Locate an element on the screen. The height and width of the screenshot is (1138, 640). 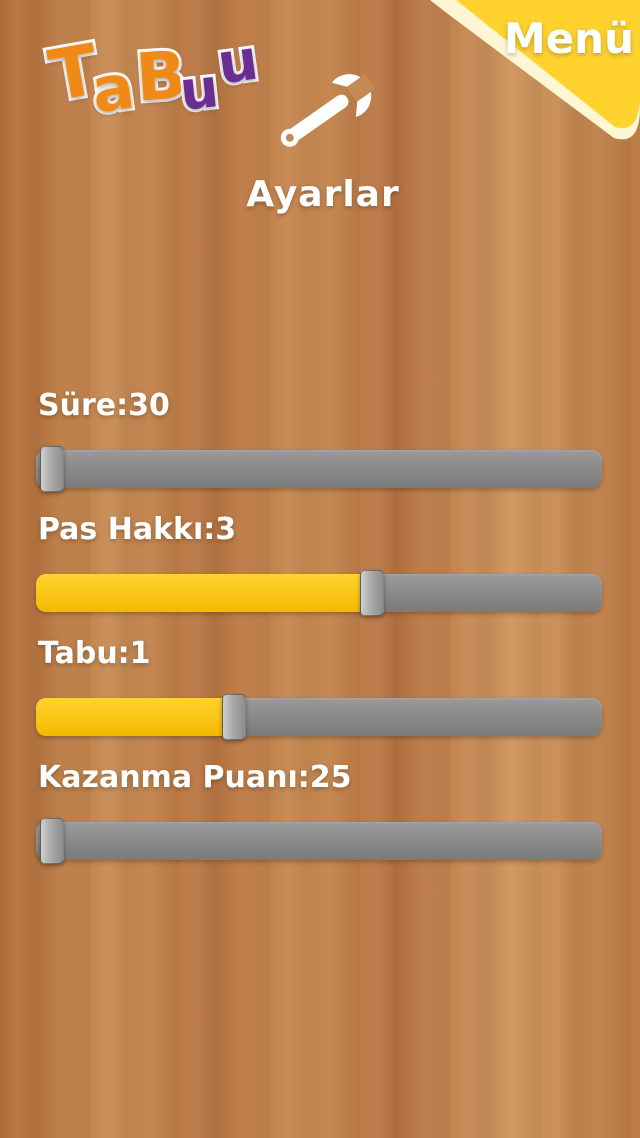
pas-hakki-label: Pas Hakkı:3 is located at coordinates (137, 529).